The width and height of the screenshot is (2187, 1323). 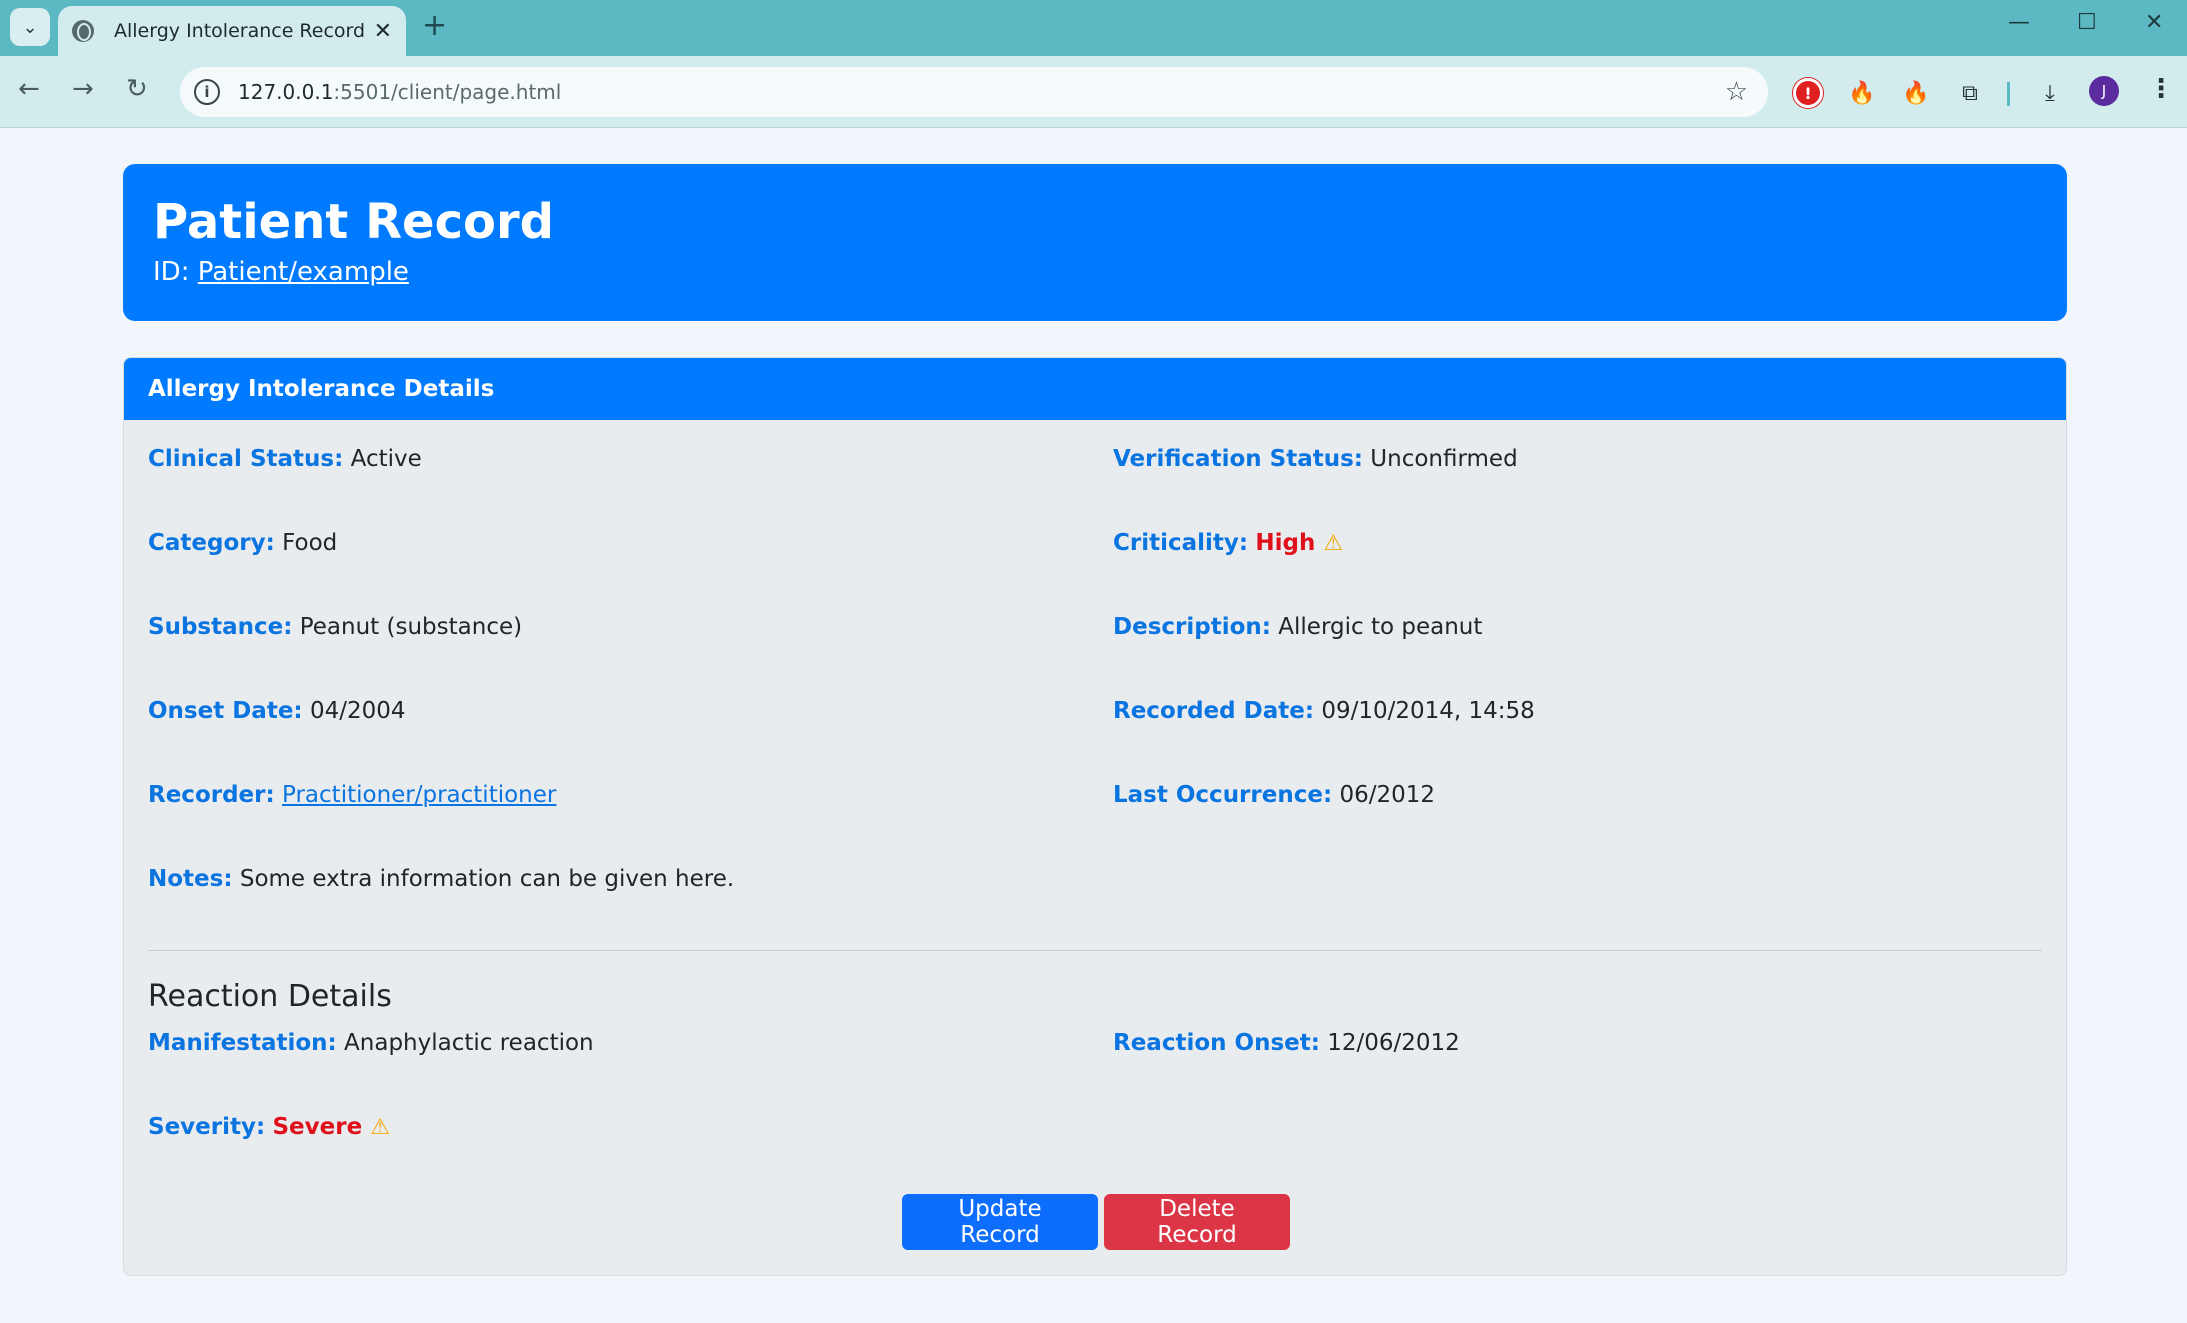 I want to click on action-buttons: Update Record Delete Record, so click(x=1095, y=1222).